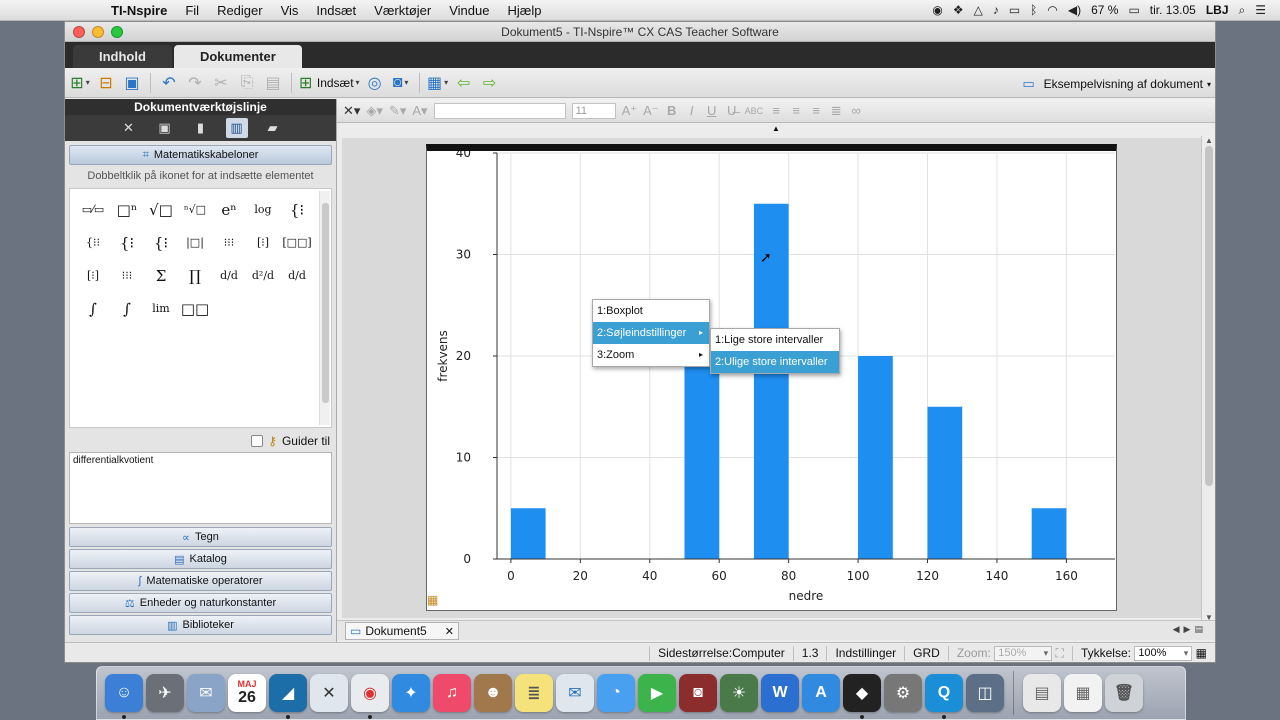  What do you see at coordinates (195, 242) in the screenshot?
I see `template-item: |□|` at bounding box center [195, 242].